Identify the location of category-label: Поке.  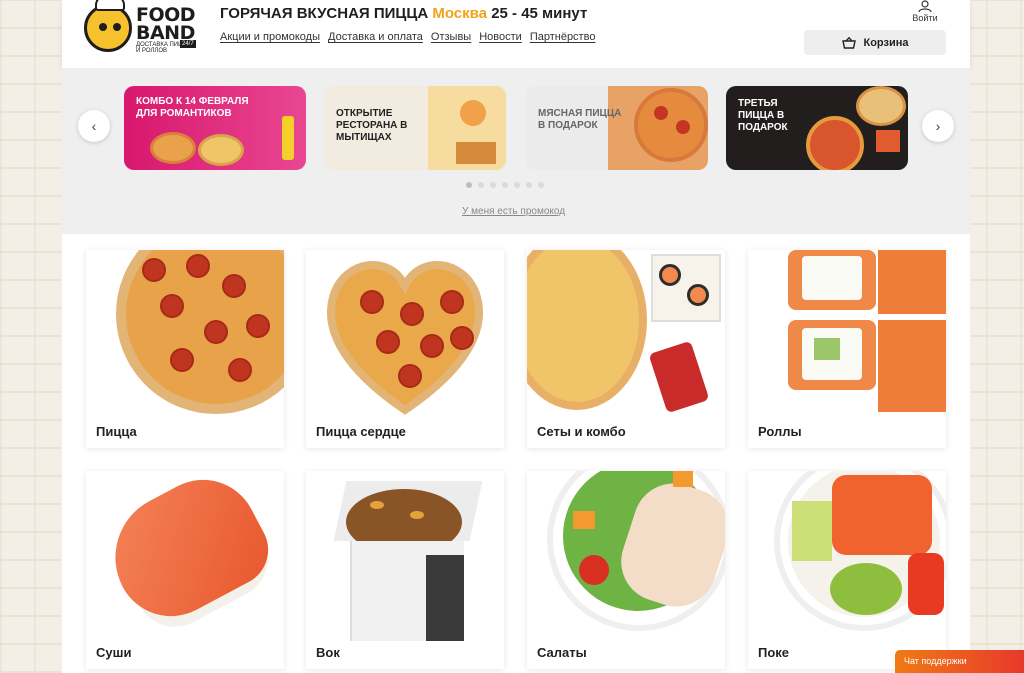
(774, 652).